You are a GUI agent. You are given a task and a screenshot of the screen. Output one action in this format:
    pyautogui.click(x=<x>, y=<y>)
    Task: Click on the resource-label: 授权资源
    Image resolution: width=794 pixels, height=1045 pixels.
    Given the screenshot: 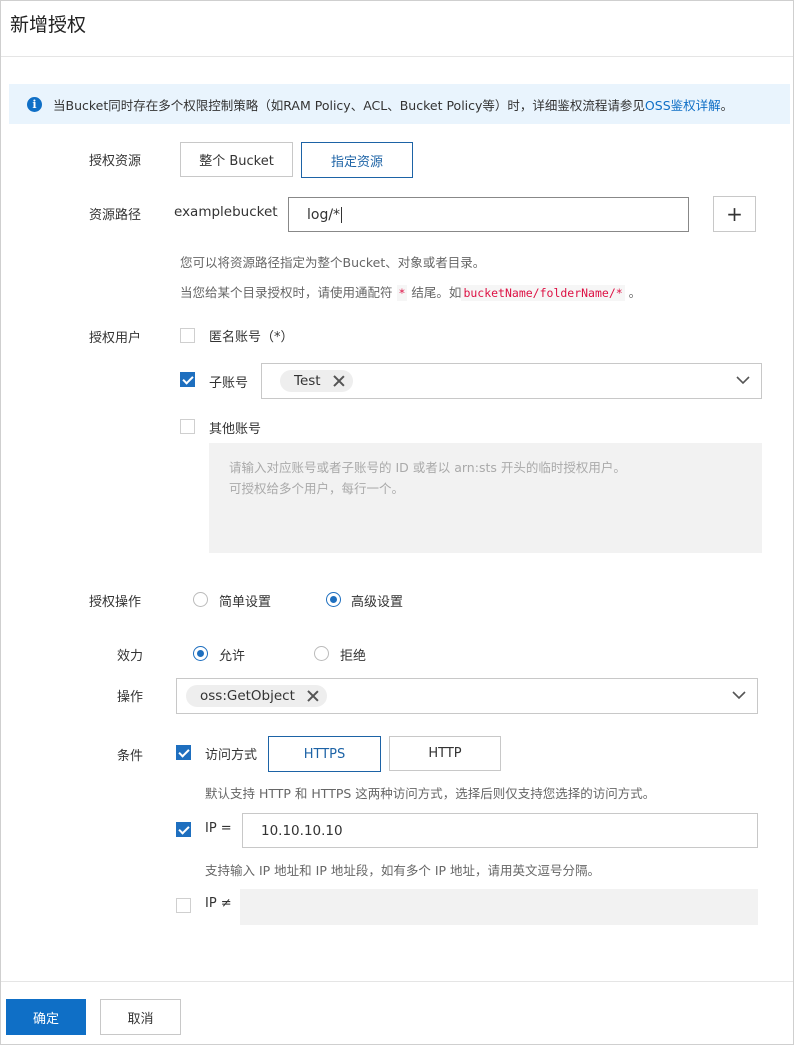 What is the action you would take?
    pyautogui.click(x=115, y=161)
    